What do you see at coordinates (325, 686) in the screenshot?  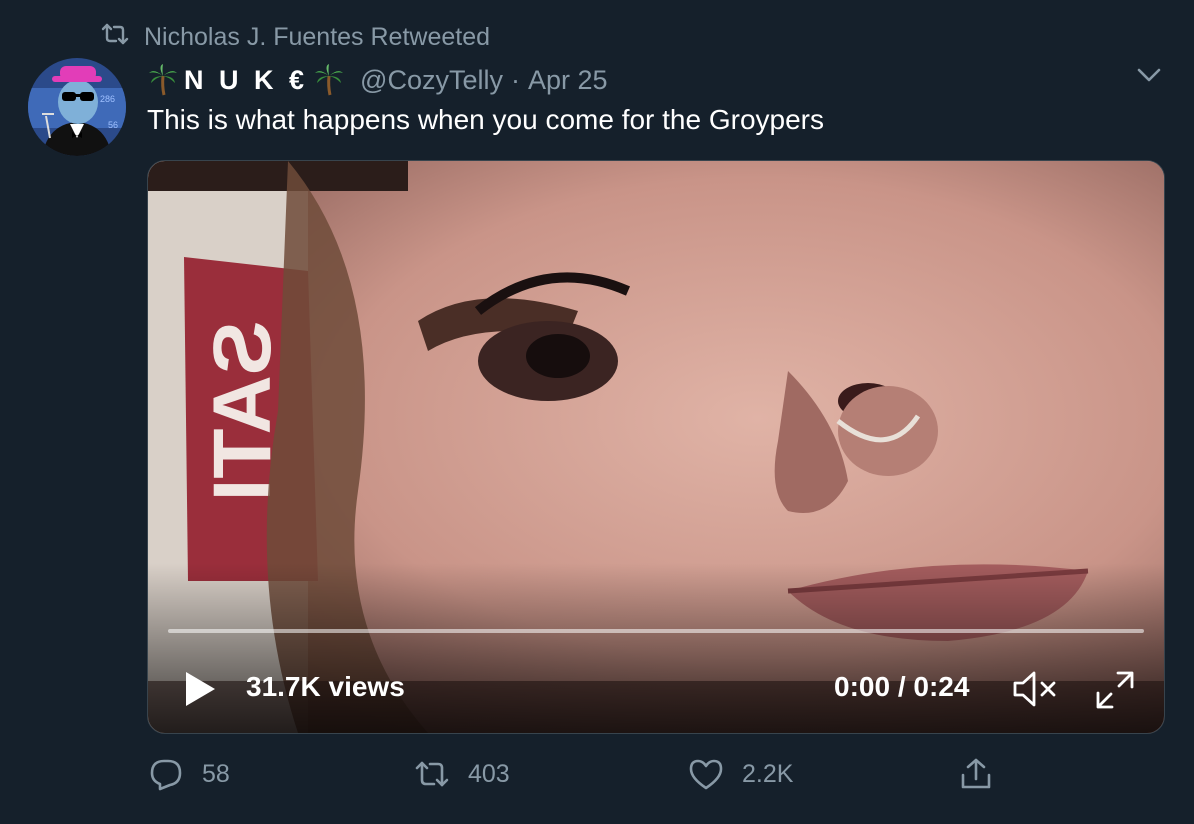 I see `view-count: 31.7K views` at bounding box center [325, 686].